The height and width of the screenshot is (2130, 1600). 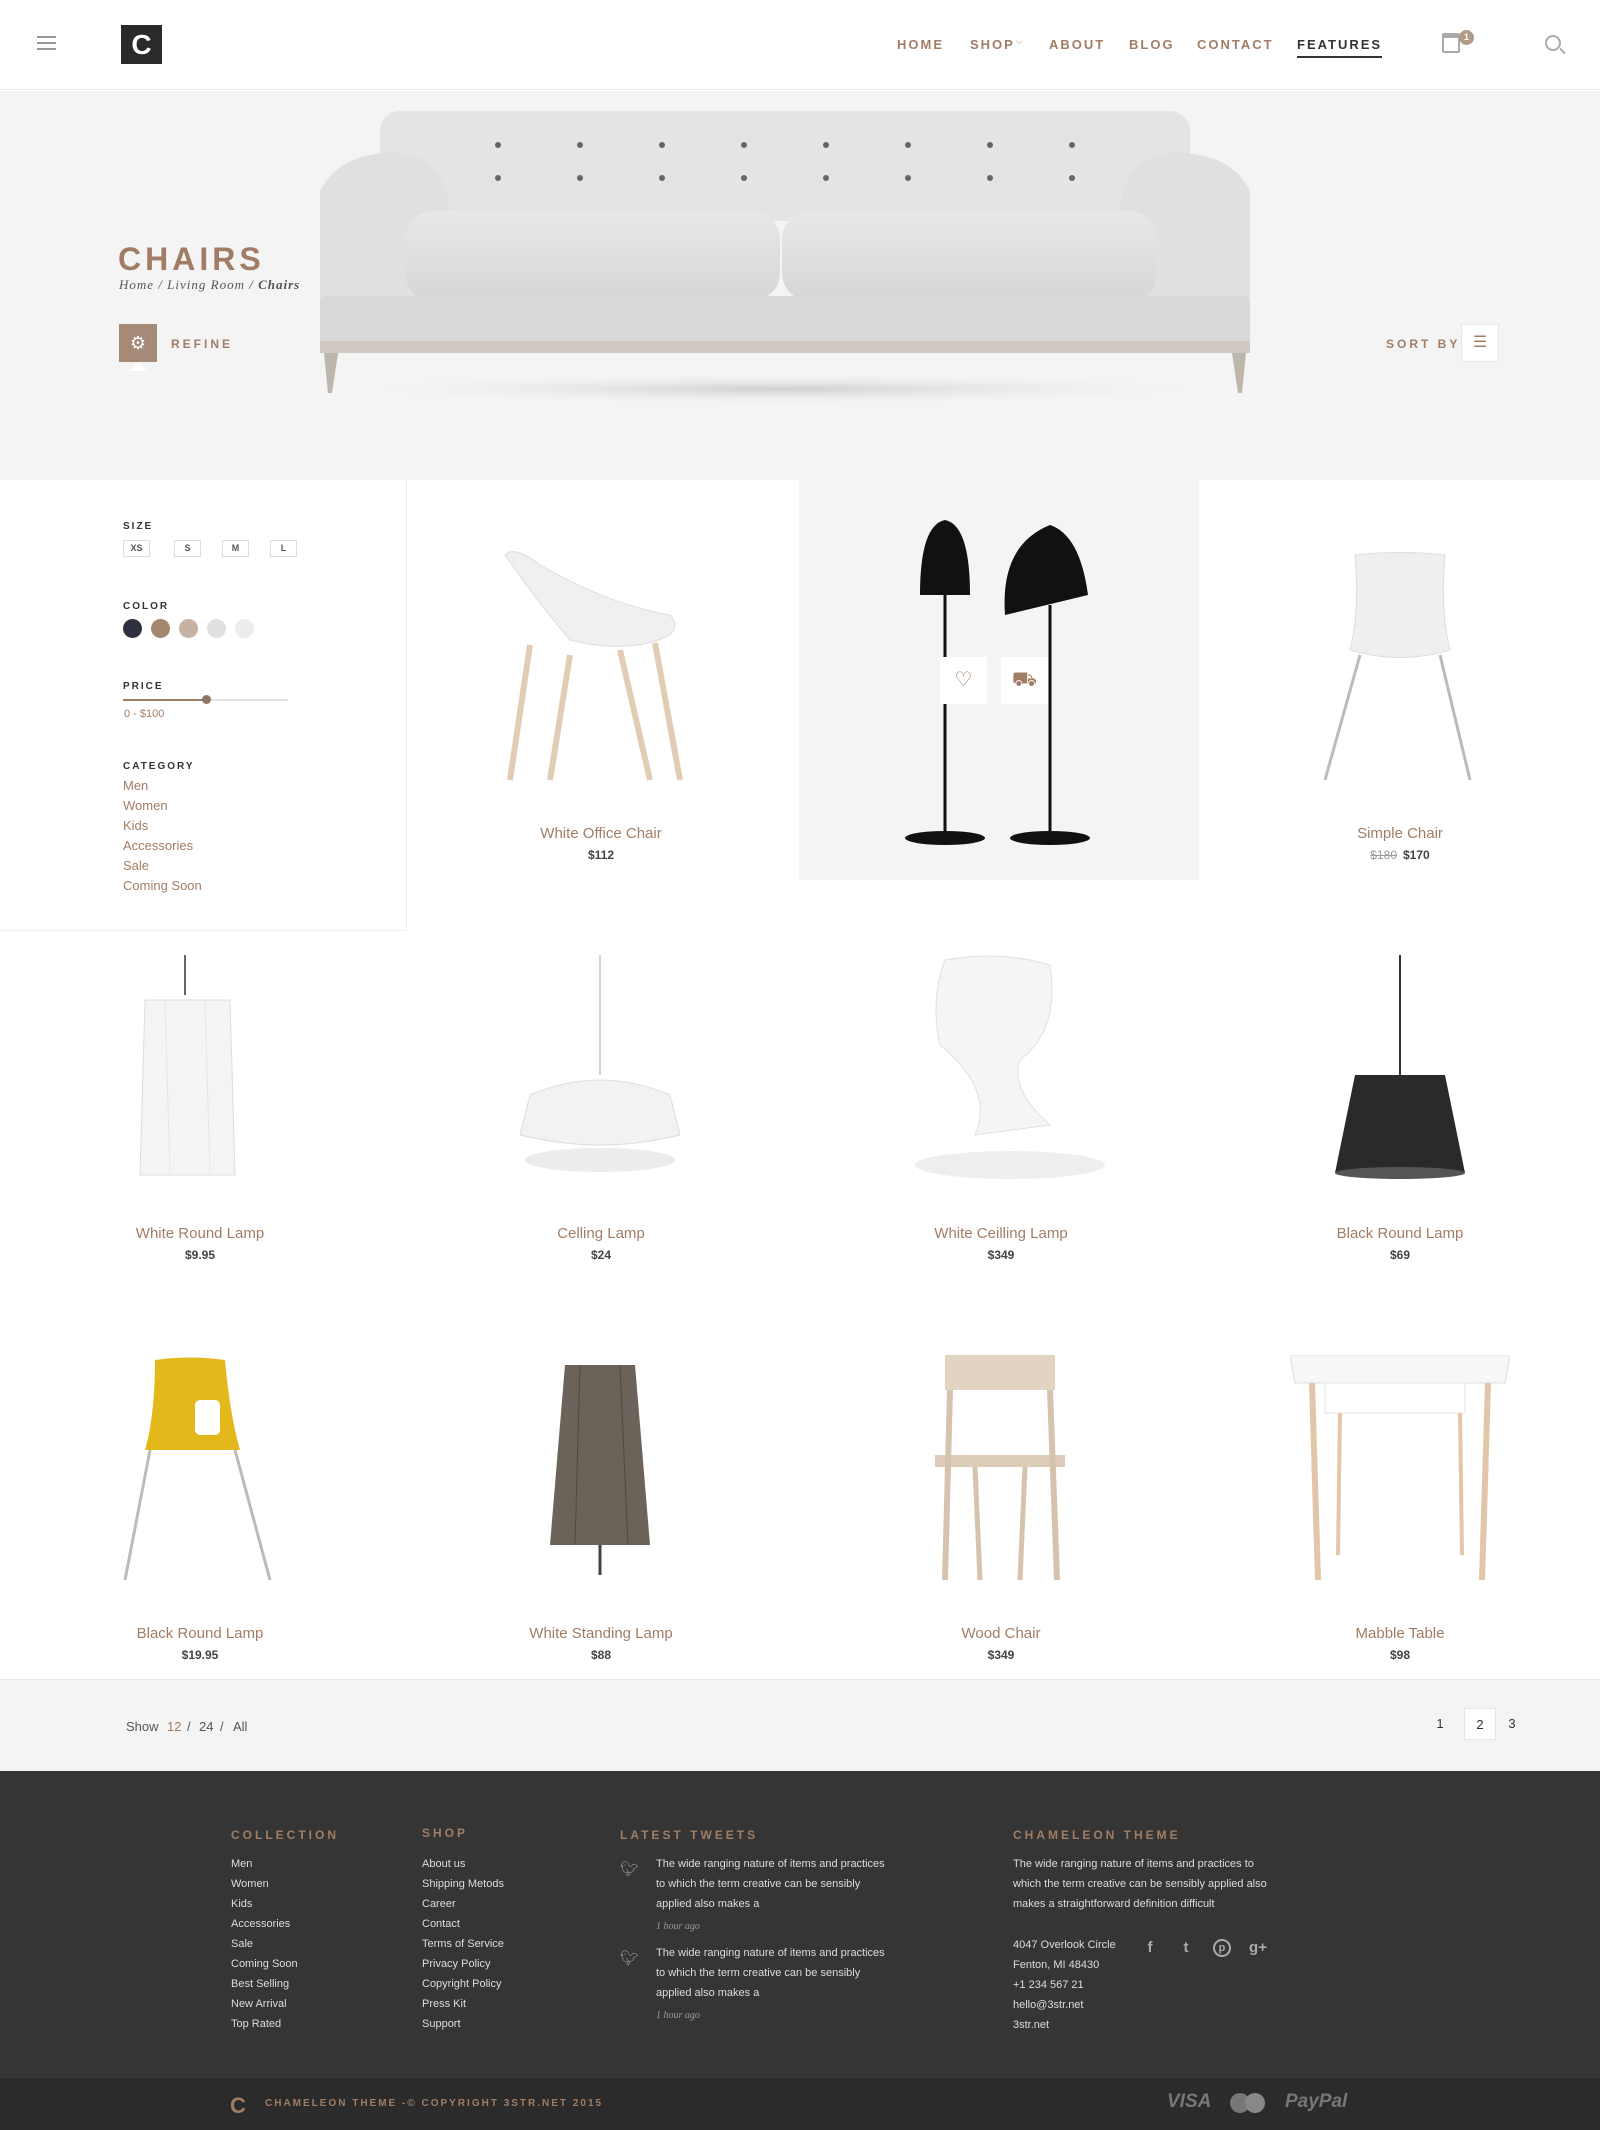 I want to click on footer-link: Sale, so click(x=242, y=1944).